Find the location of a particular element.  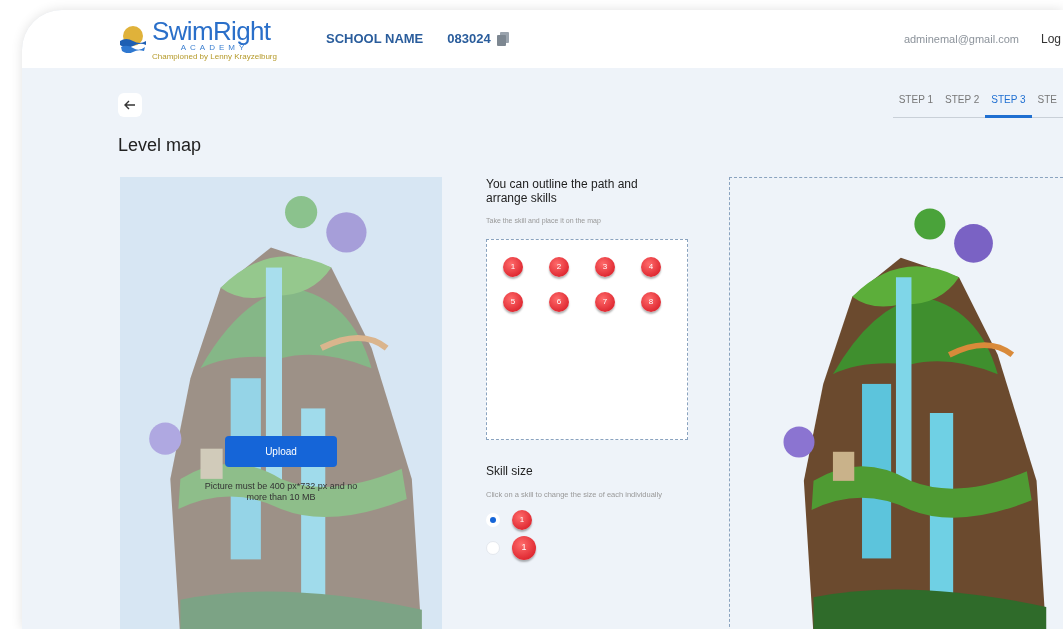

skill-marker: 4 is located at coordinates (651, 266).